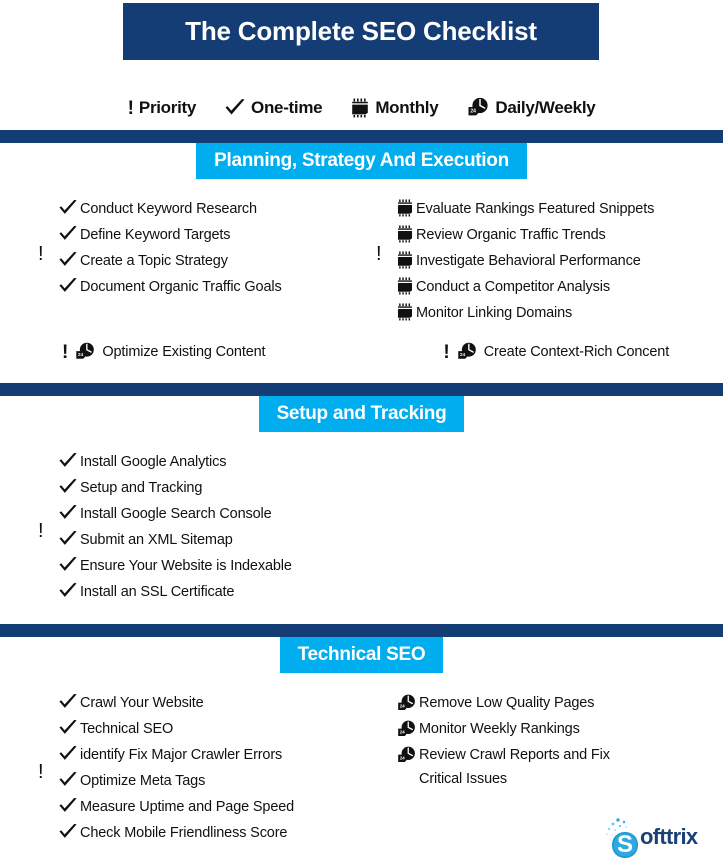 The image size is (723, 863). I want to click on list-item: Setup and Tracking, so click(214, 488).